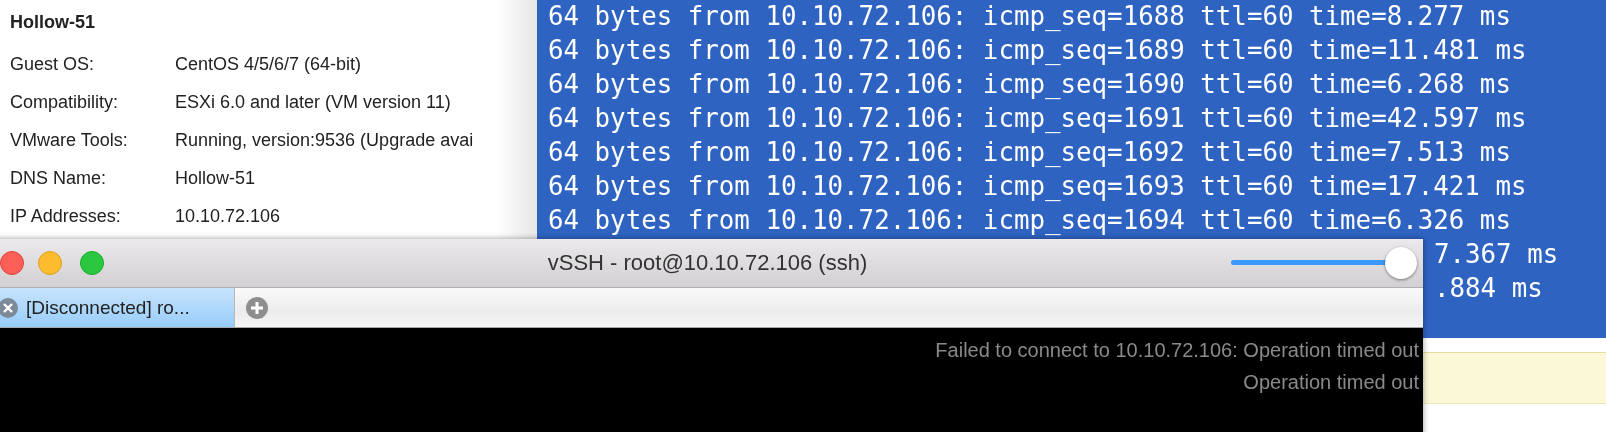 This screenshot has height=432, width=1606. Describe the element at coordinates (268, 64) in the screenshot. I see `field-value: CentOS 4/5/6/7 (64-bit)` at that location.